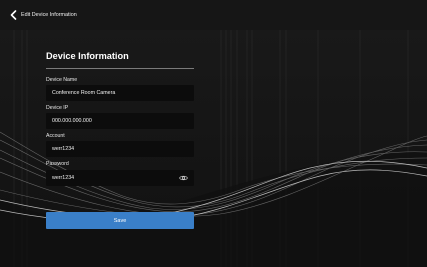 The height and width of the screenshot is (267, 427). I want to click on device-name-value: Conference Room Camera, so click(84, 93).